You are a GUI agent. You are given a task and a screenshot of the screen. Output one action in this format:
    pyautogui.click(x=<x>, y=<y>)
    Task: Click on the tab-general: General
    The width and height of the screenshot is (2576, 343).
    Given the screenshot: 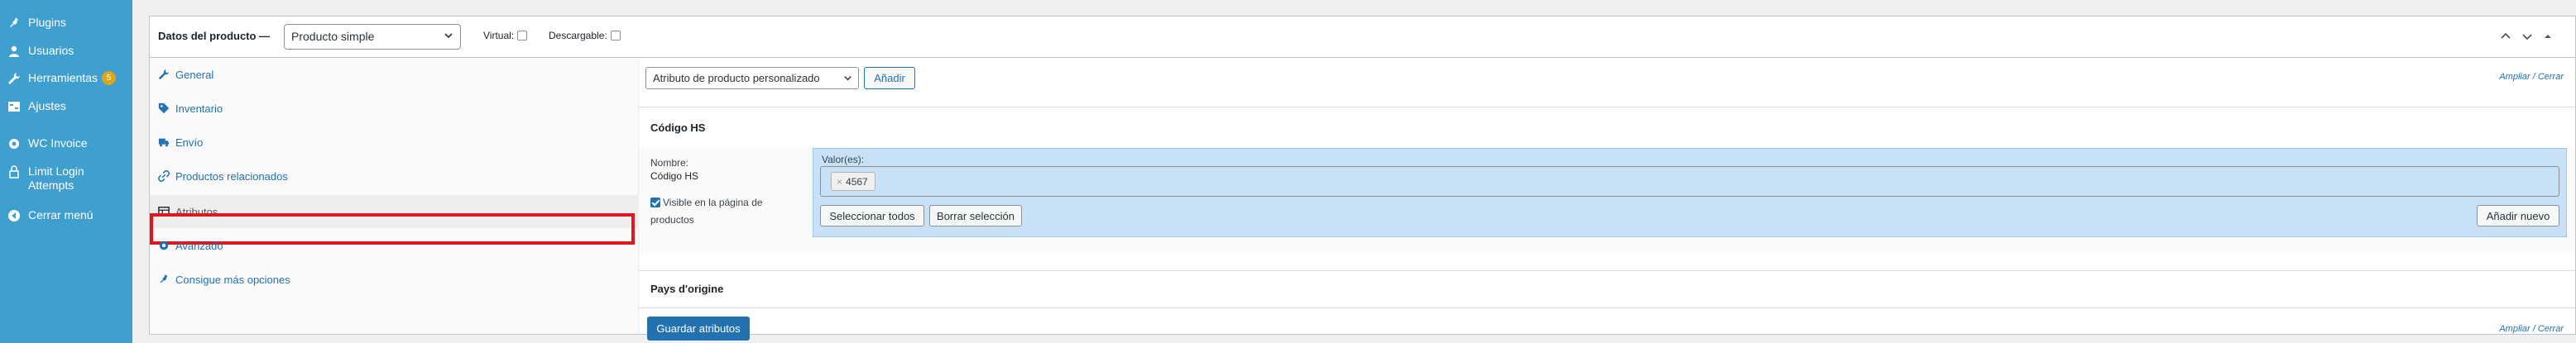 What is the action you would take?
    pyautogui.click(x=394, y=74)
    